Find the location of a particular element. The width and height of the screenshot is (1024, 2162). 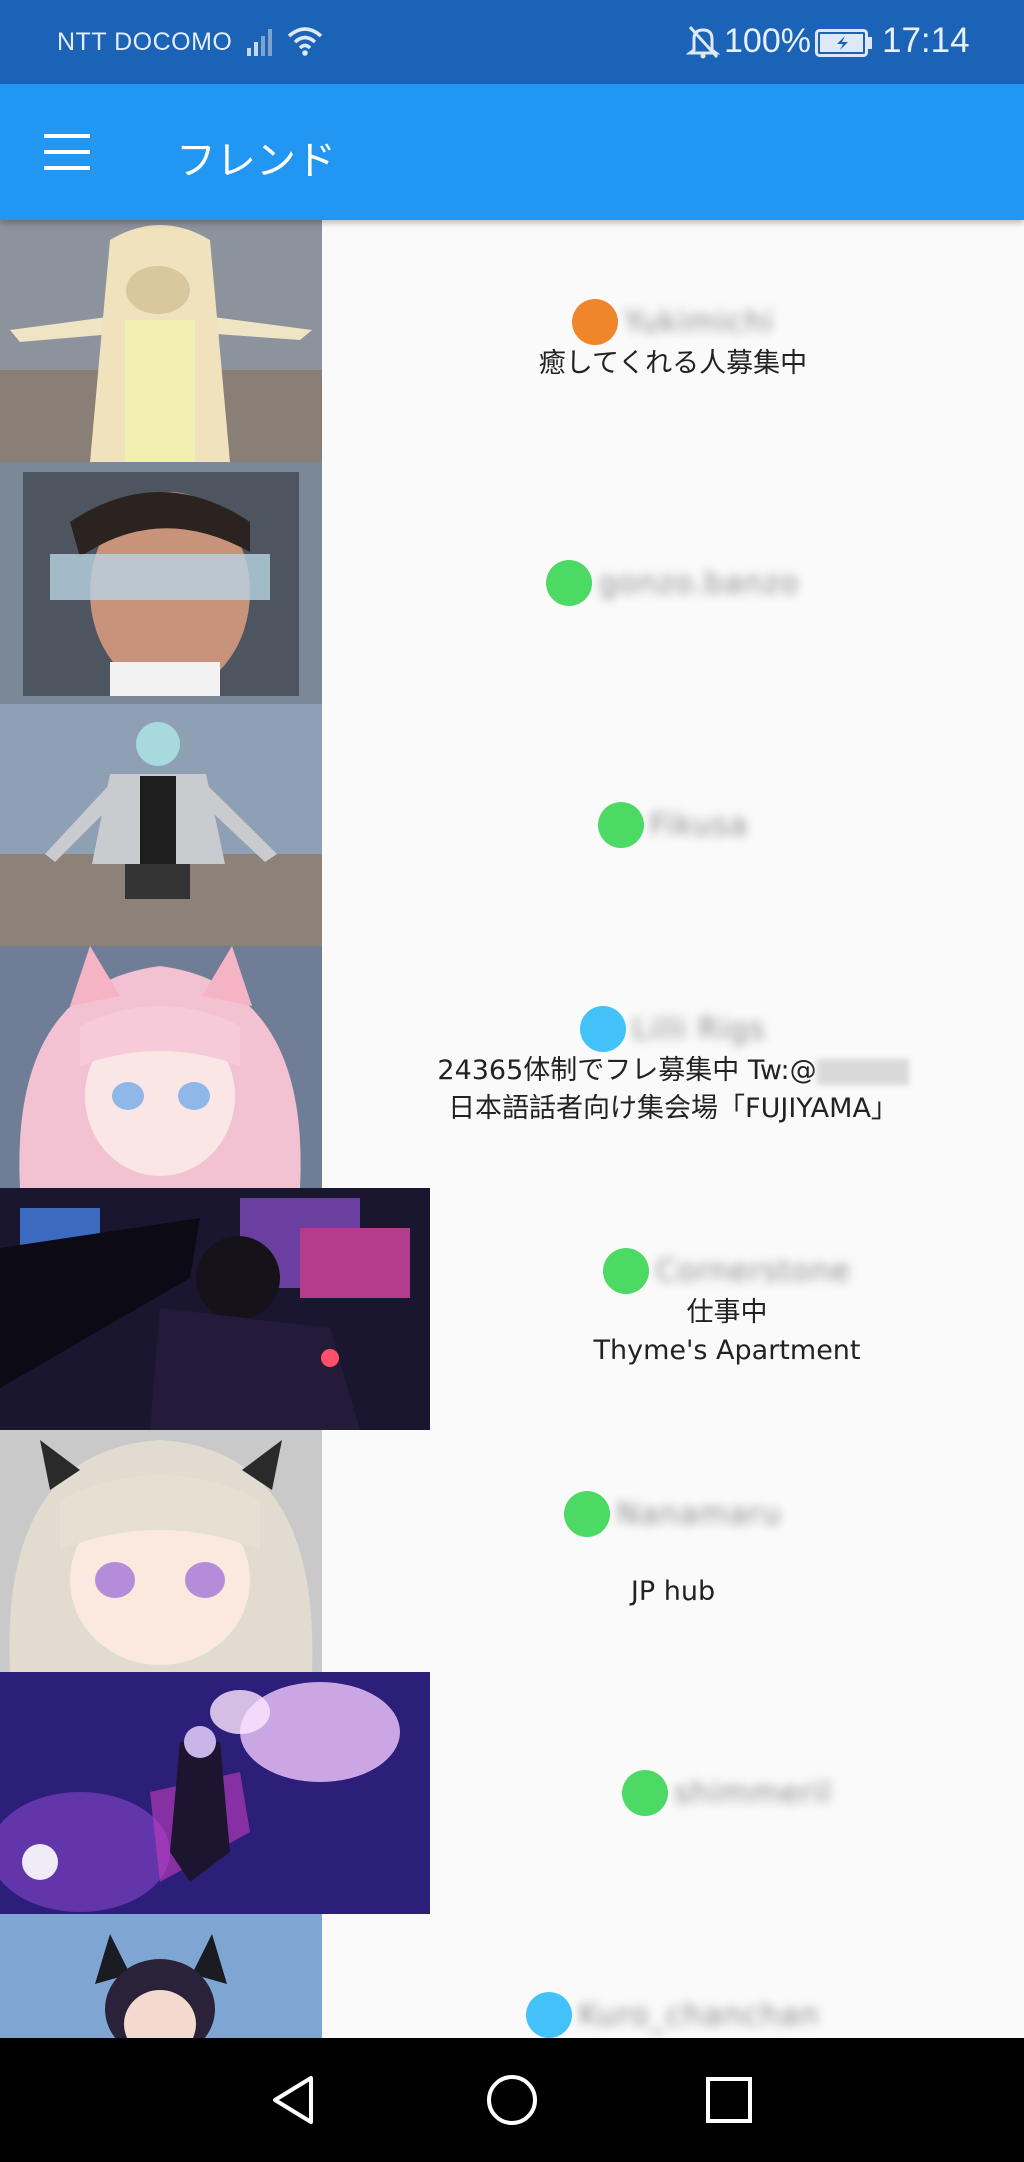

friend-row: Nanamaru JP hub is located at coordinates (512, 1551).